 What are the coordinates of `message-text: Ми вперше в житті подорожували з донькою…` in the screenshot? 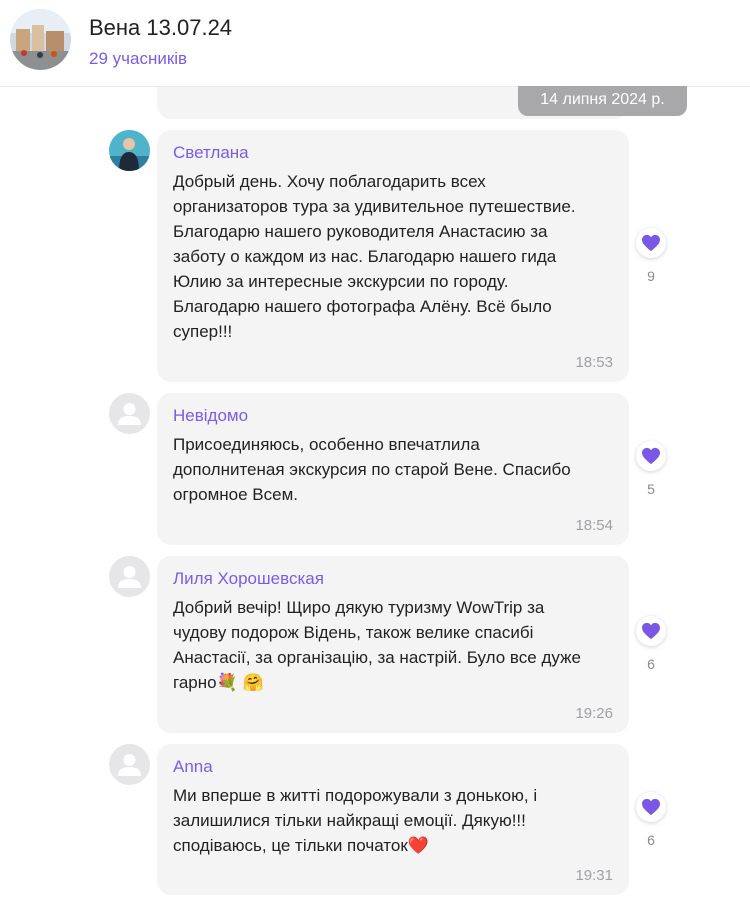 It's located at (393, 820).